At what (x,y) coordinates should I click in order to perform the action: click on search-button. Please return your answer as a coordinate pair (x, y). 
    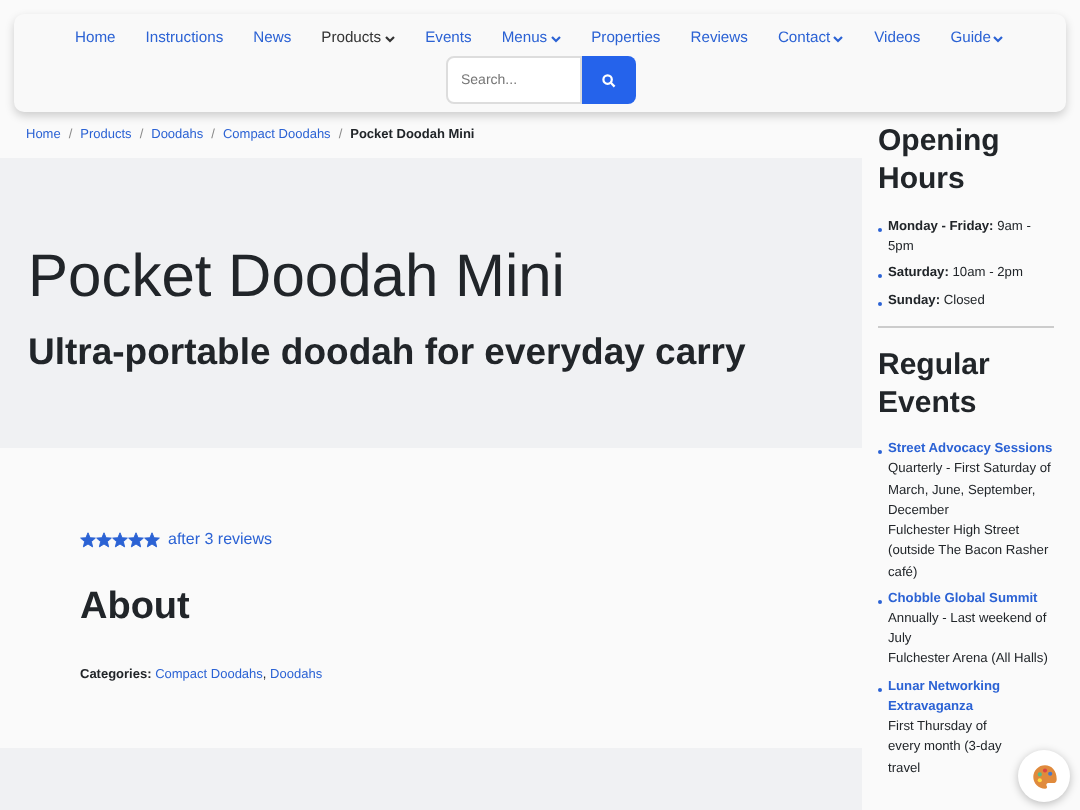
    Looking at the image, I should click on (608, 80).